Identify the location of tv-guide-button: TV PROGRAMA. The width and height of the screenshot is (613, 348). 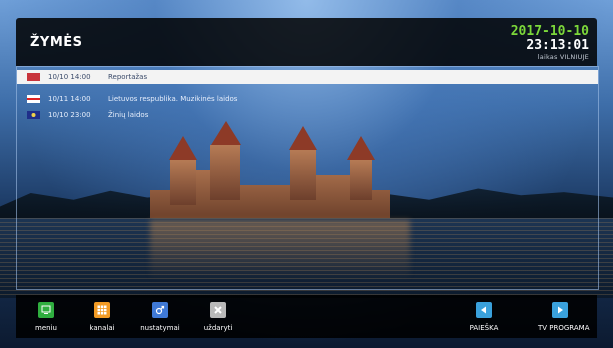
(564, 317).